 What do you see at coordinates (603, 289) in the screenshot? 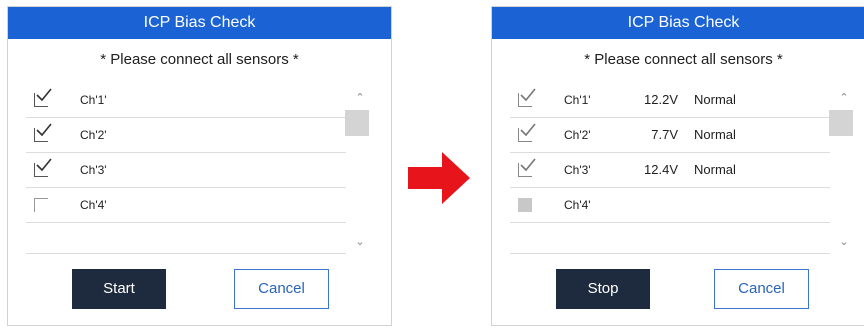
I see `stop-button: Stop` at bounding box center [603, 289].